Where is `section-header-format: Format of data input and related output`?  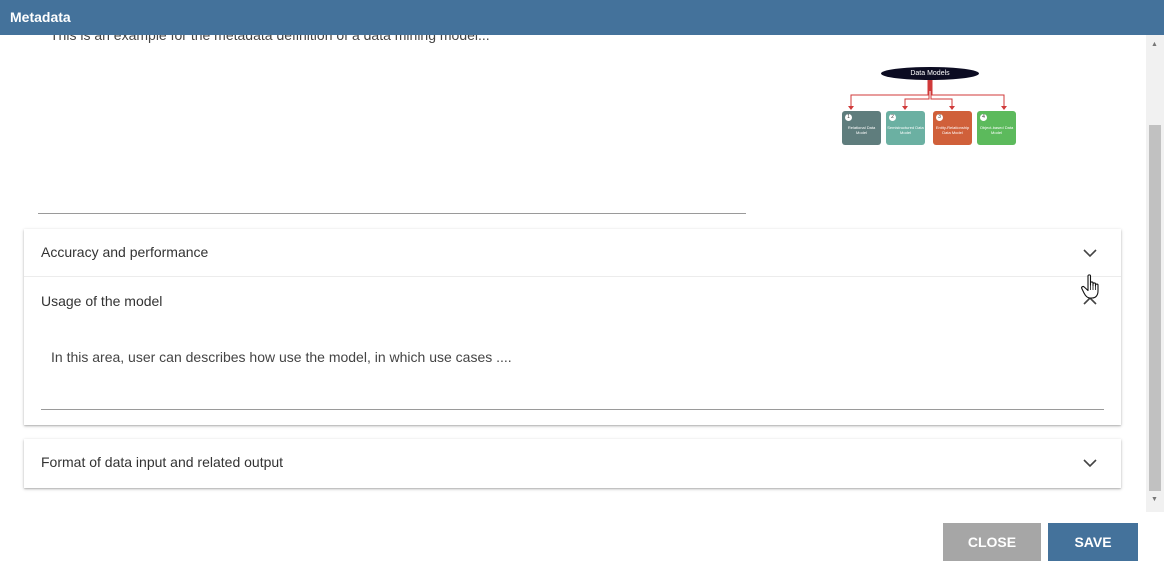
section-header-format: Format of data input and related output is located at coordinates (572, 463).